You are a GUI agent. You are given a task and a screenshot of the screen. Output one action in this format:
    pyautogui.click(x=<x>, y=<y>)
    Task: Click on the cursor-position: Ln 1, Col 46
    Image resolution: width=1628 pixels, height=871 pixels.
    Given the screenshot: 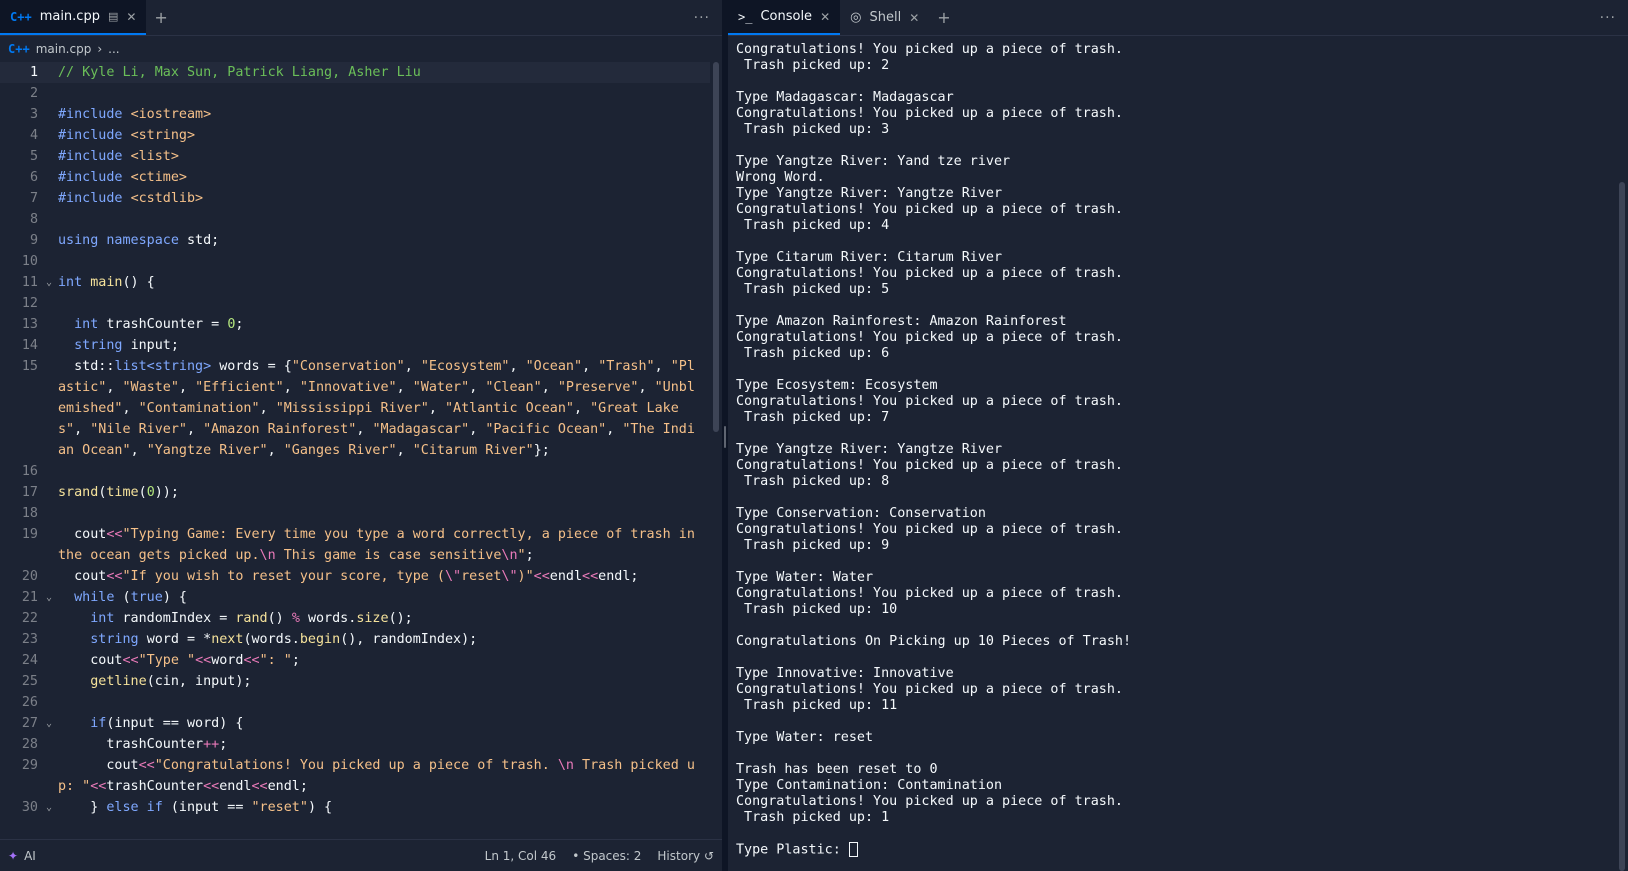 What is the action you would take?
    pyautogui.click(x=521, y=856)
    